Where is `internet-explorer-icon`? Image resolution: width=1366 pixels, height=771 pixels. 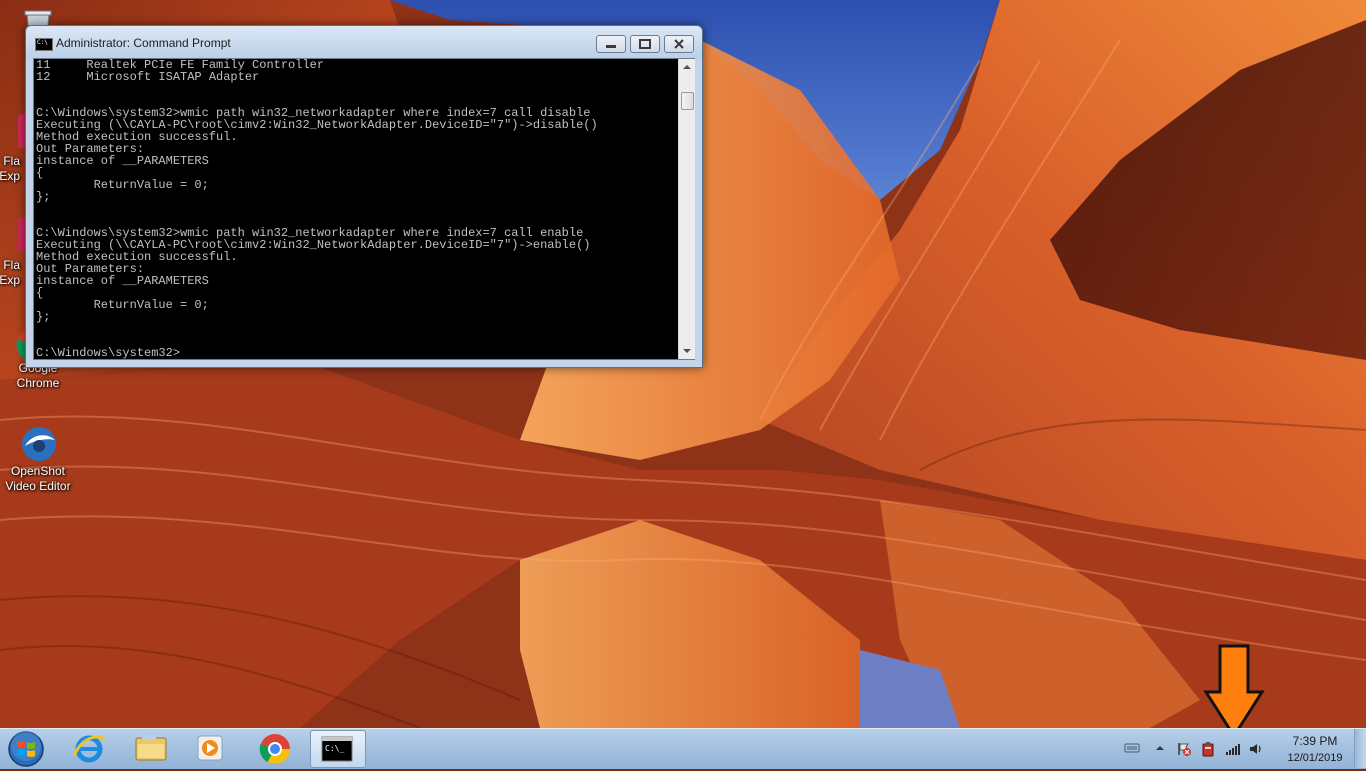
internet-explorer-icon is located at coordinates (89, 749).